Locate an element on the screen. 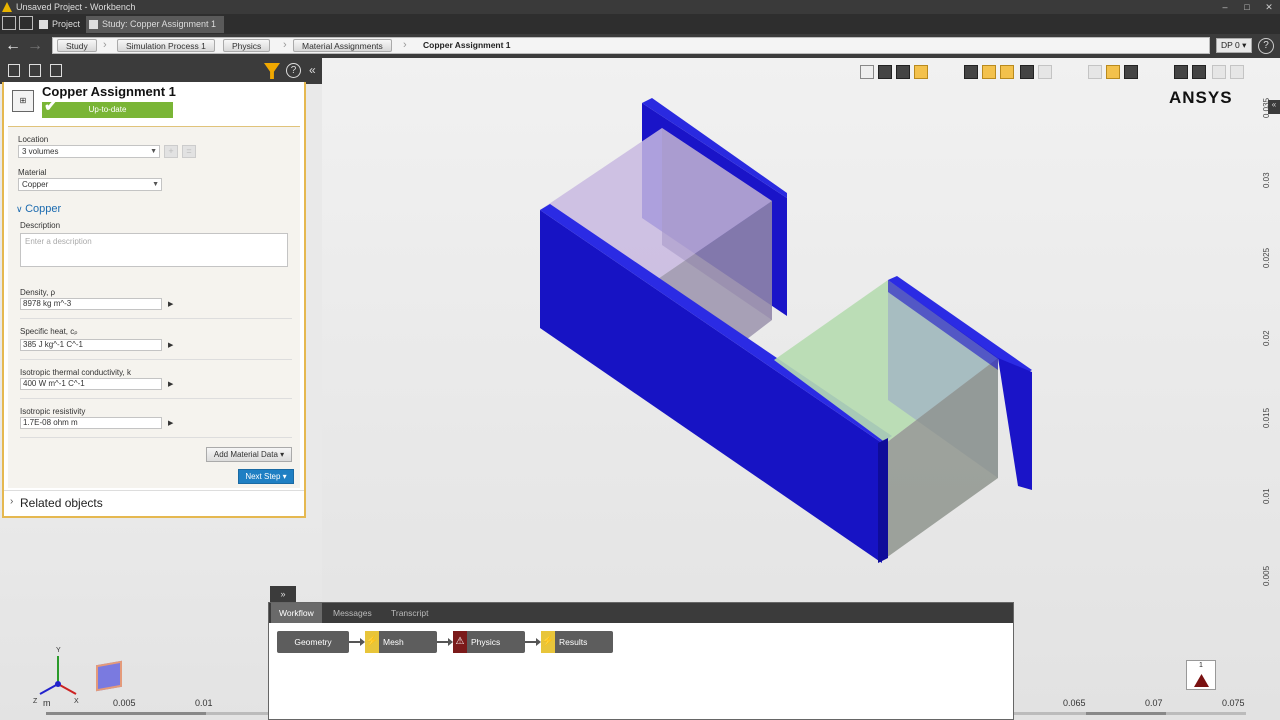 The height and width of the screenshot is (720, 1280). svg-text: Y is located at coordinates (58, 650).